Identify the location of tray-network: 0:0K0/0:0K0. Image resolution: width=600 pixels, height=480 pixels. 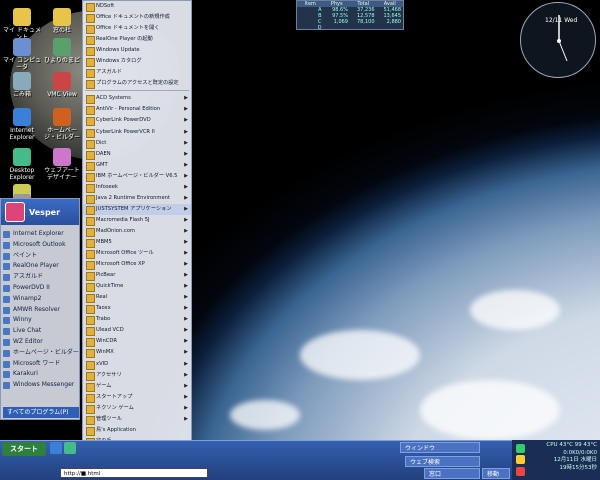
(580, 452).